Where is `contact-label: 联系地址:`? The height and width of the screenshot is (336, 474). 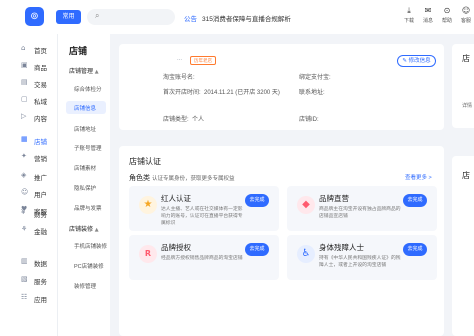
contact-label: 联系地址: is located at coordinates (312, 93).